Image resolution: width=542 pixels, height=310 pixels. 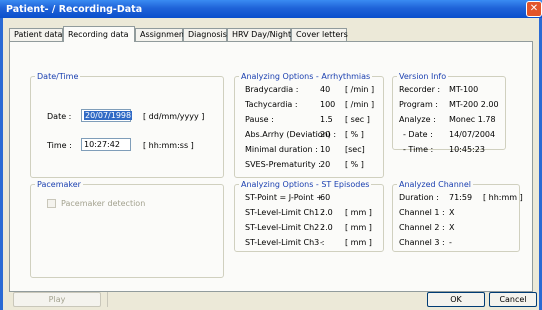 I want to click on time-value: 10:27:42, so click(x=102, y=144).